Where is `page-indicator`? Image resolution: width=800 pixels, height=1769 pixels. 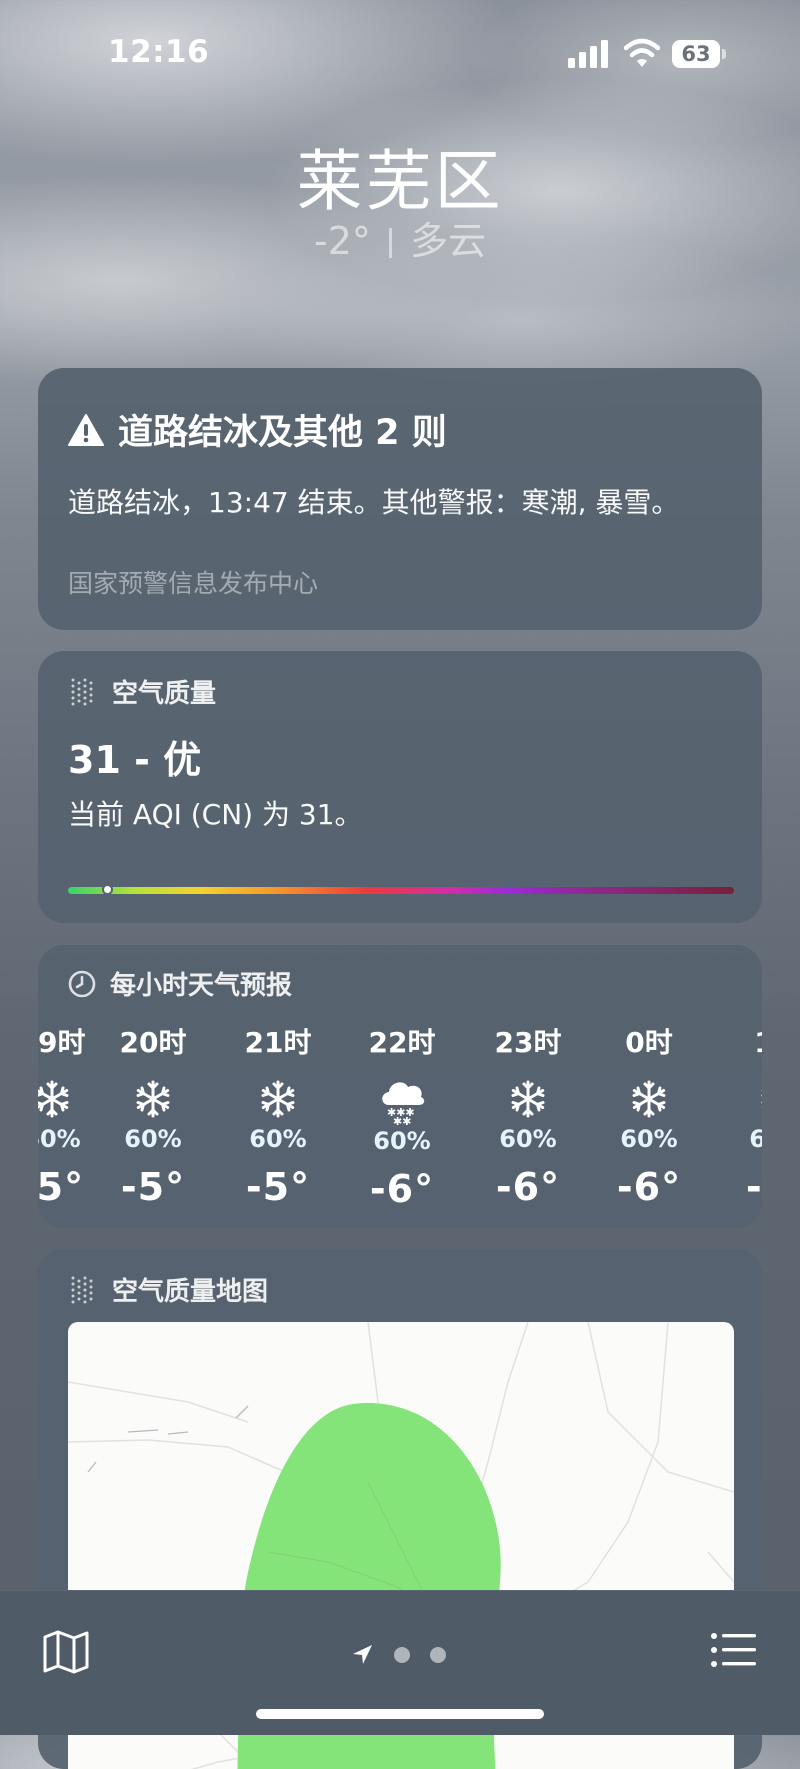
page-indicator is located at coordinates (398, 1655).